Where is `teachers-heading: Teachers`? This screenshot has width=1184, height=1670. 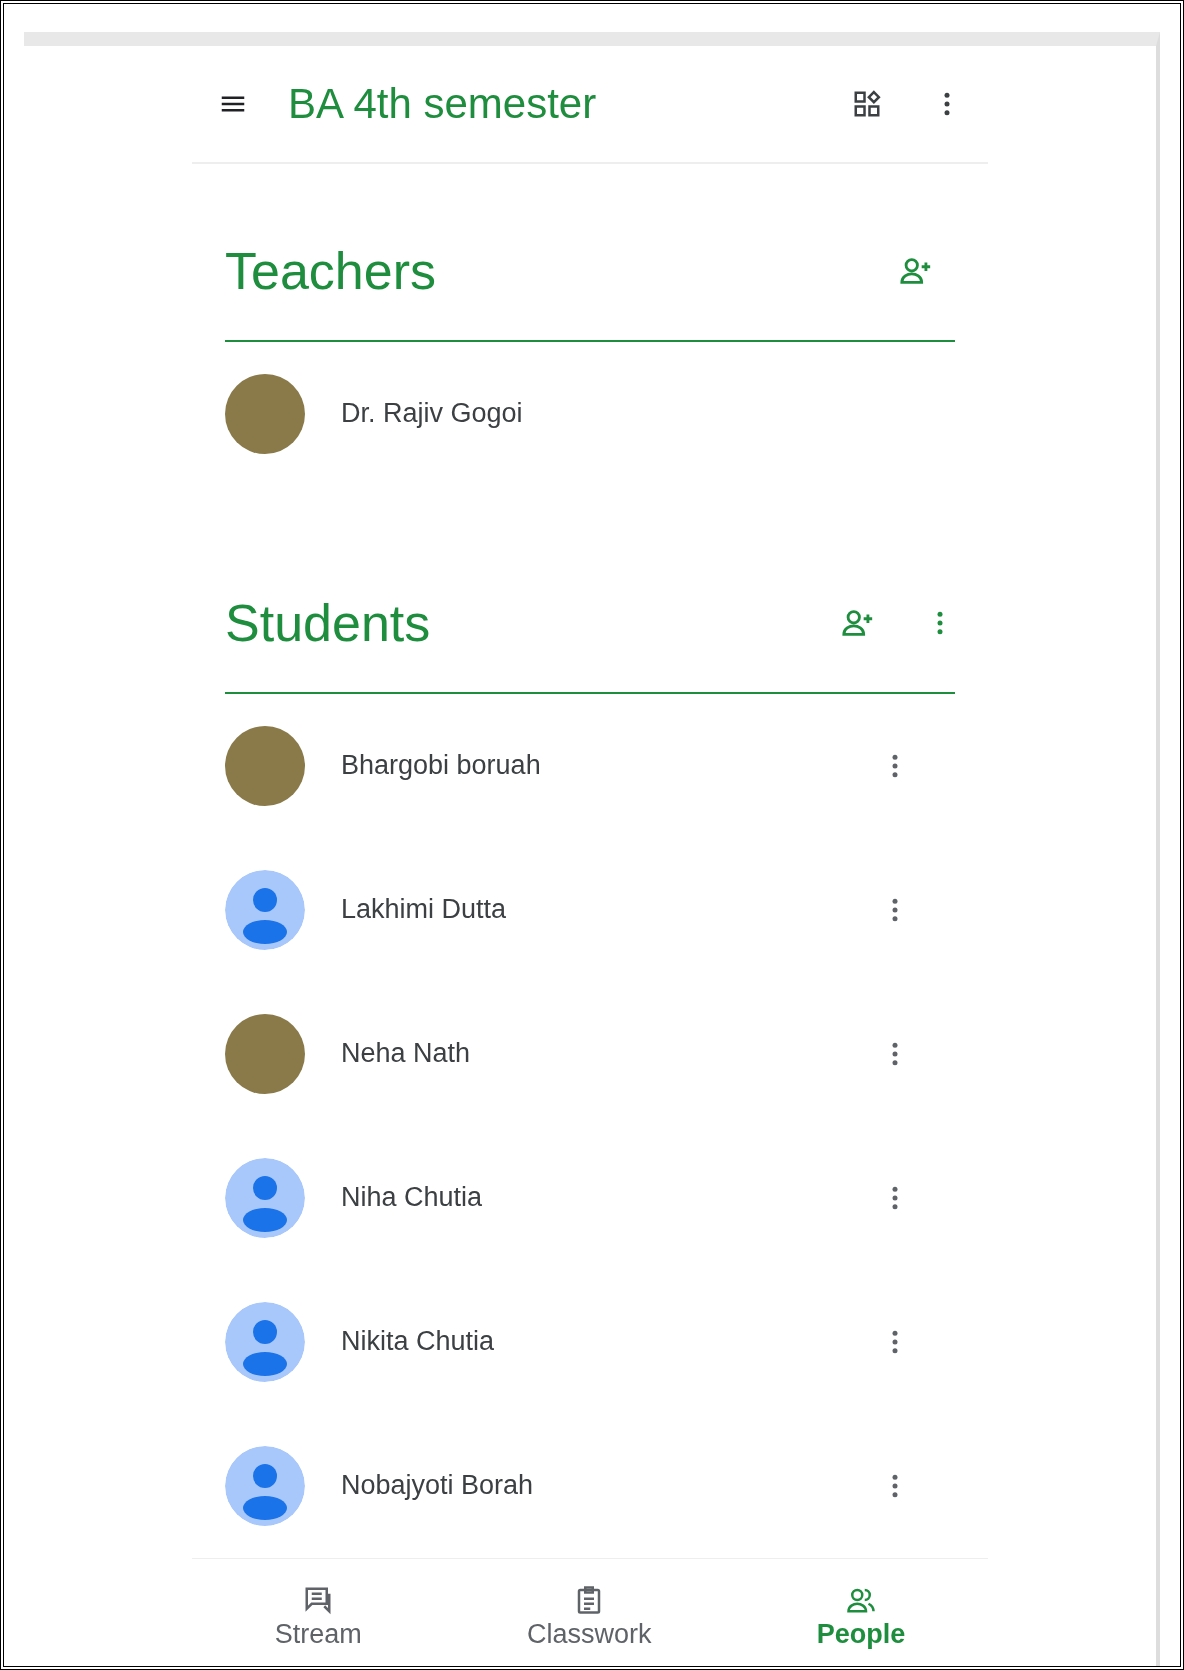 teachers-heading: Teachers is located at coordinates (331, 270).